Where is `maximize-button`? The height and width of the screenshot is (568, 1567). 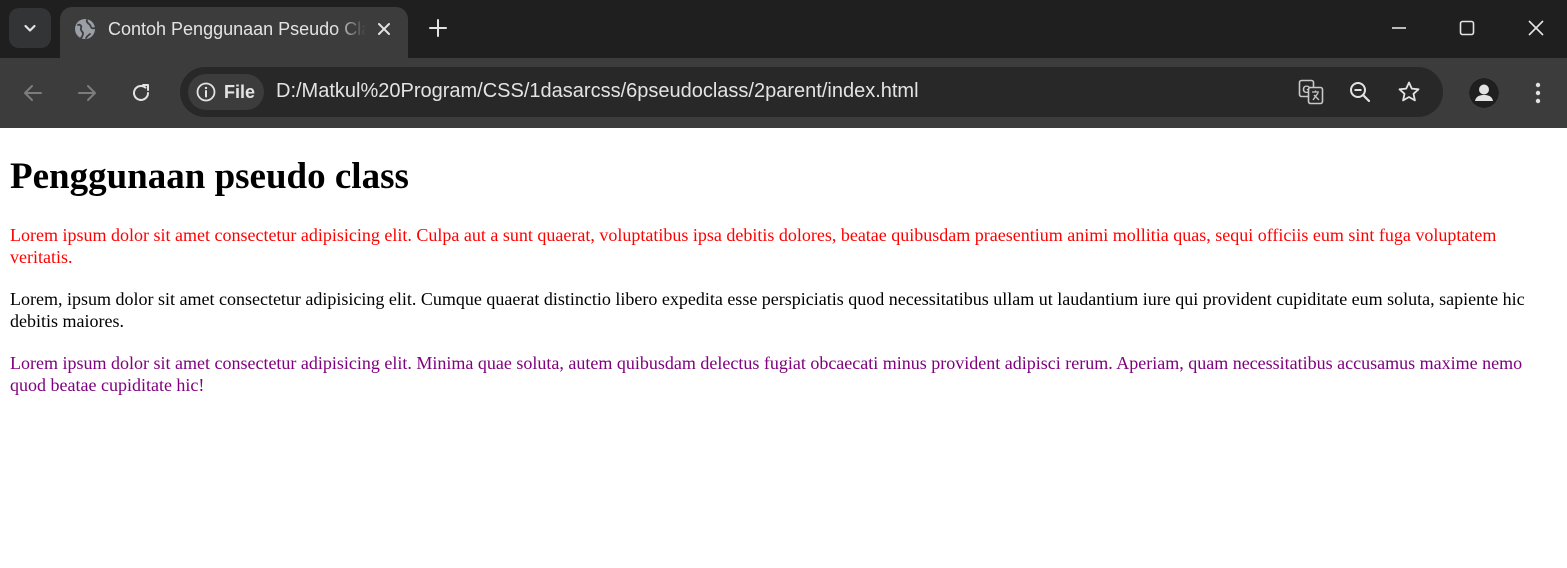 maximize-button is located at coordinates (1467, 28).